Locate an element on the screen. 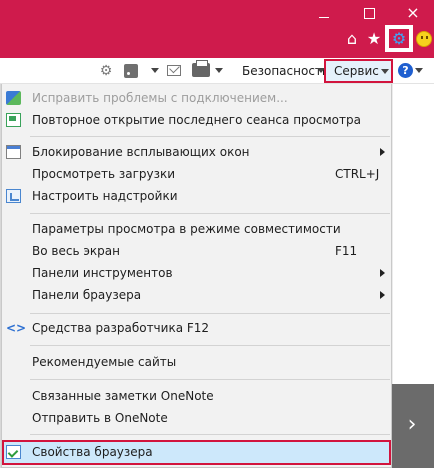  menu-item-label: Отправить в OneNote is located at coordinates (100, 418).